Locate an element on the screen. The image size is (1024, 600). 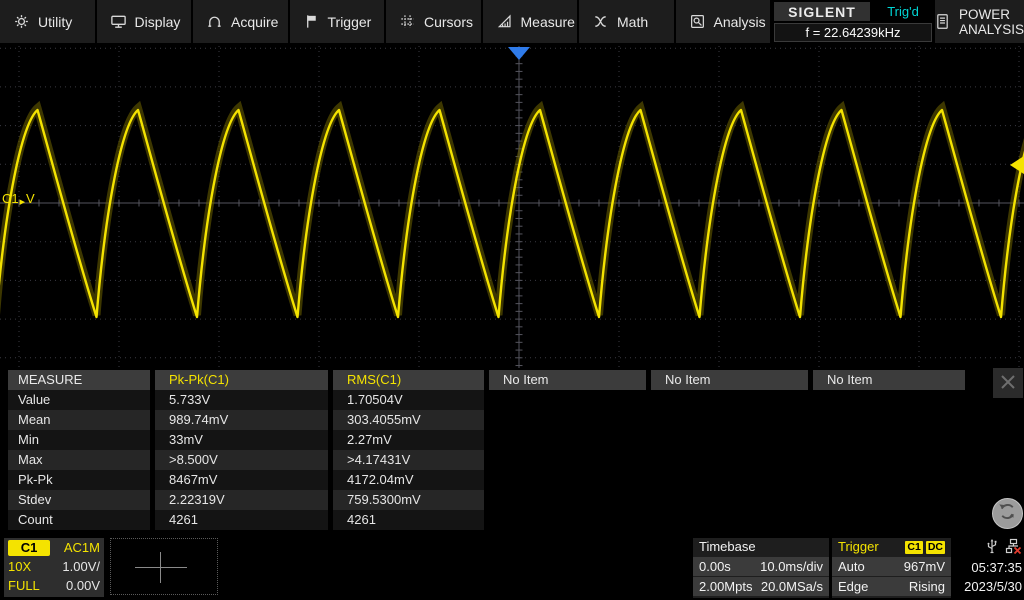
channel-offset-marker: C1 ▶ V is located at coordinates (18, 198).